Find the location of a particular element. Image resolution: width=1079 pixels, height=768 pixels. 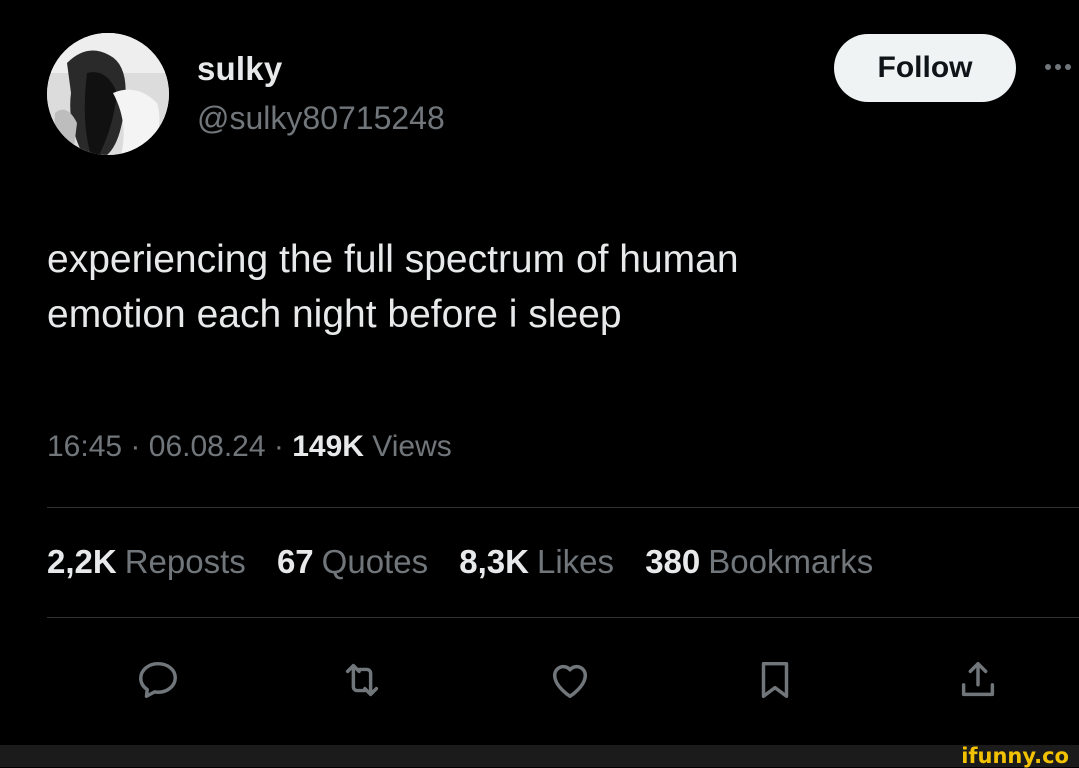

action-bar is located at coordinates (539, 685).